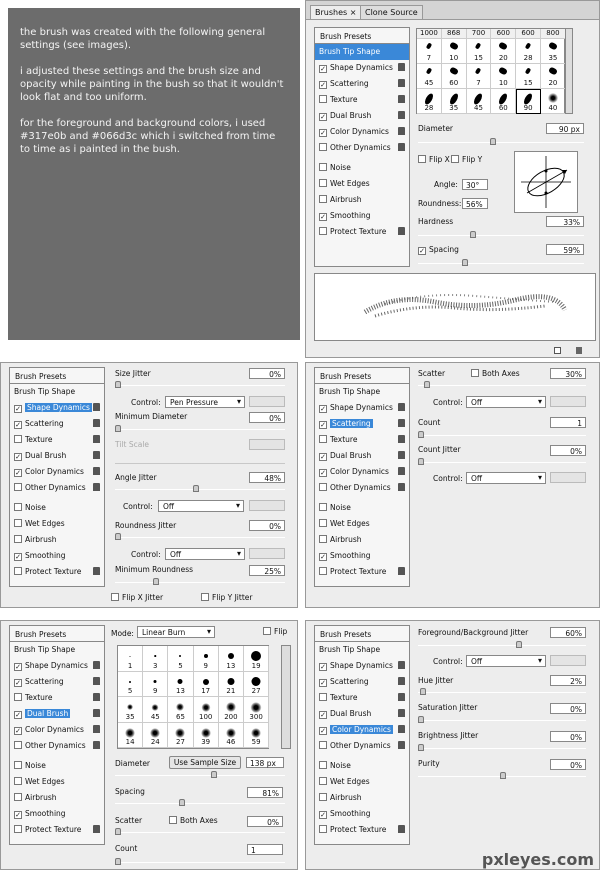 The height and width of the screenshot is (874, 600). Describe the element at coordinates (200, 428) in the screenshot. I see `min-diameter-slider` at that location.